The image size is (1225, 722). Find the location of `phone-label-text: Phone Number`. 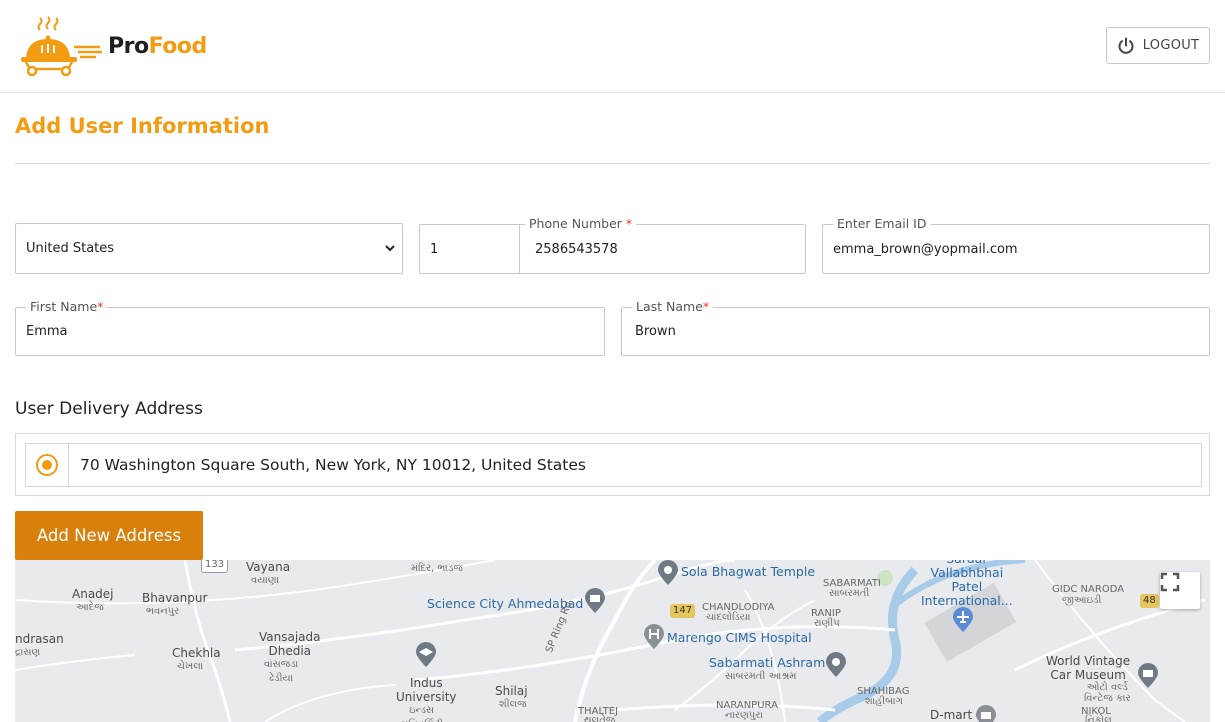

phone-label-text: Phone Number is located at coordinates (575, 223).